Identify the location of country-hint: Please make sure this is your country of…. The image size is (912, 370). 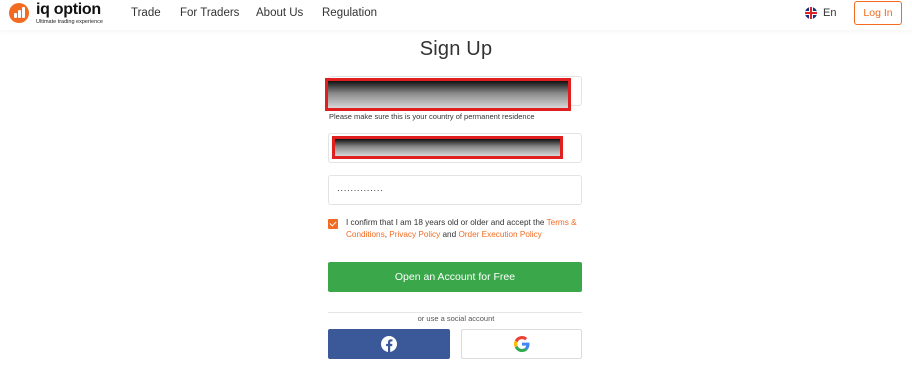
(432, 116).